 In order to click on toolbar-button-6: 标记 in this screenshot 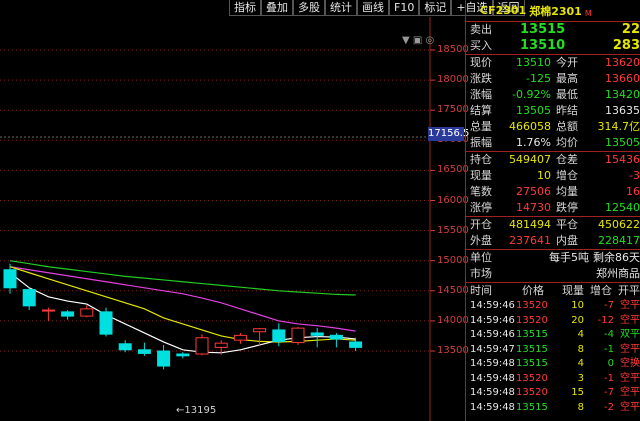, I will do `click(435, 8)`.